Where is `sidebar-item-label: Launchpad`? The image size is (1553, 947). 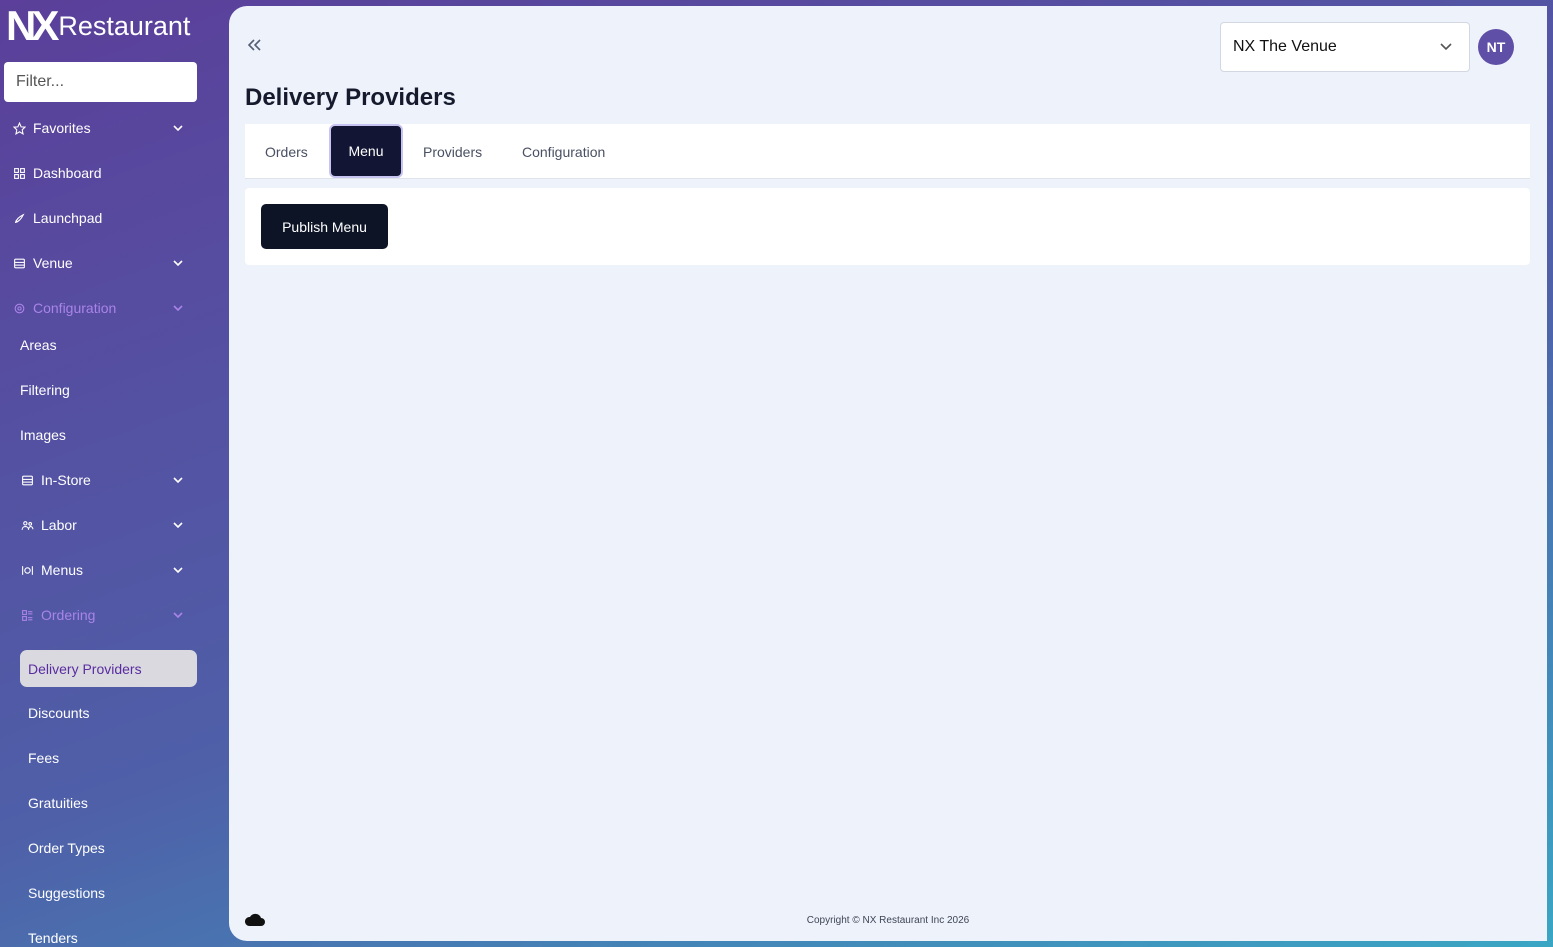
sidebar-item-label: Launchpad is located at coordinates (68, 218).